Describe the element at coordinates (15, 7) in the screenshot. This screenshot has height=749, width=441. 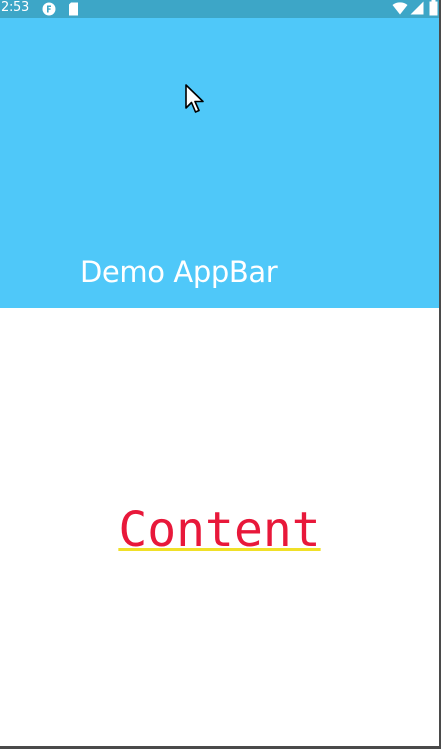
I see `status-time: 2:53` at that location.